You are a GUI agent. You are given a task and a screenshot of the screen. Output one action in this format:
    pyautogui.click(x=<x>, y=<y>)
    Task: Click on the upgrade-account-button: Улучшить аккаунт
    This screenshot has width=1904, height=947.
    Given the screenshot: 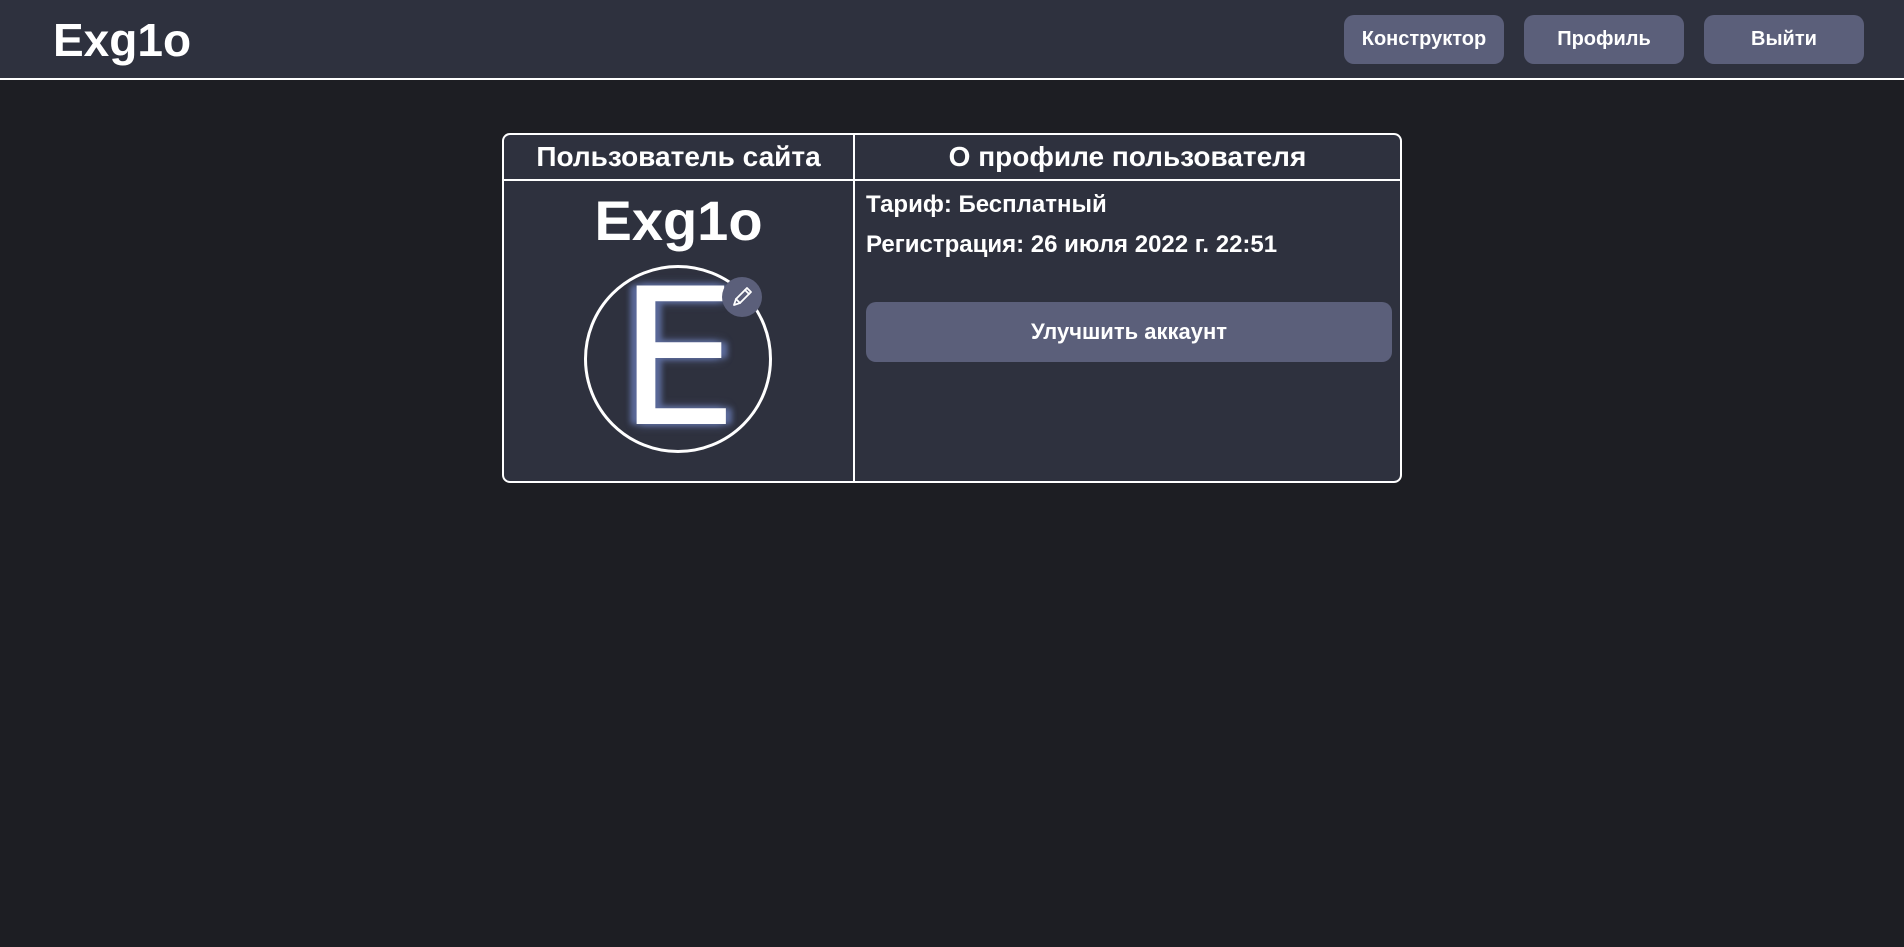 What is the action you would take?
    pyautogui.click(x=1129, y=332)
    